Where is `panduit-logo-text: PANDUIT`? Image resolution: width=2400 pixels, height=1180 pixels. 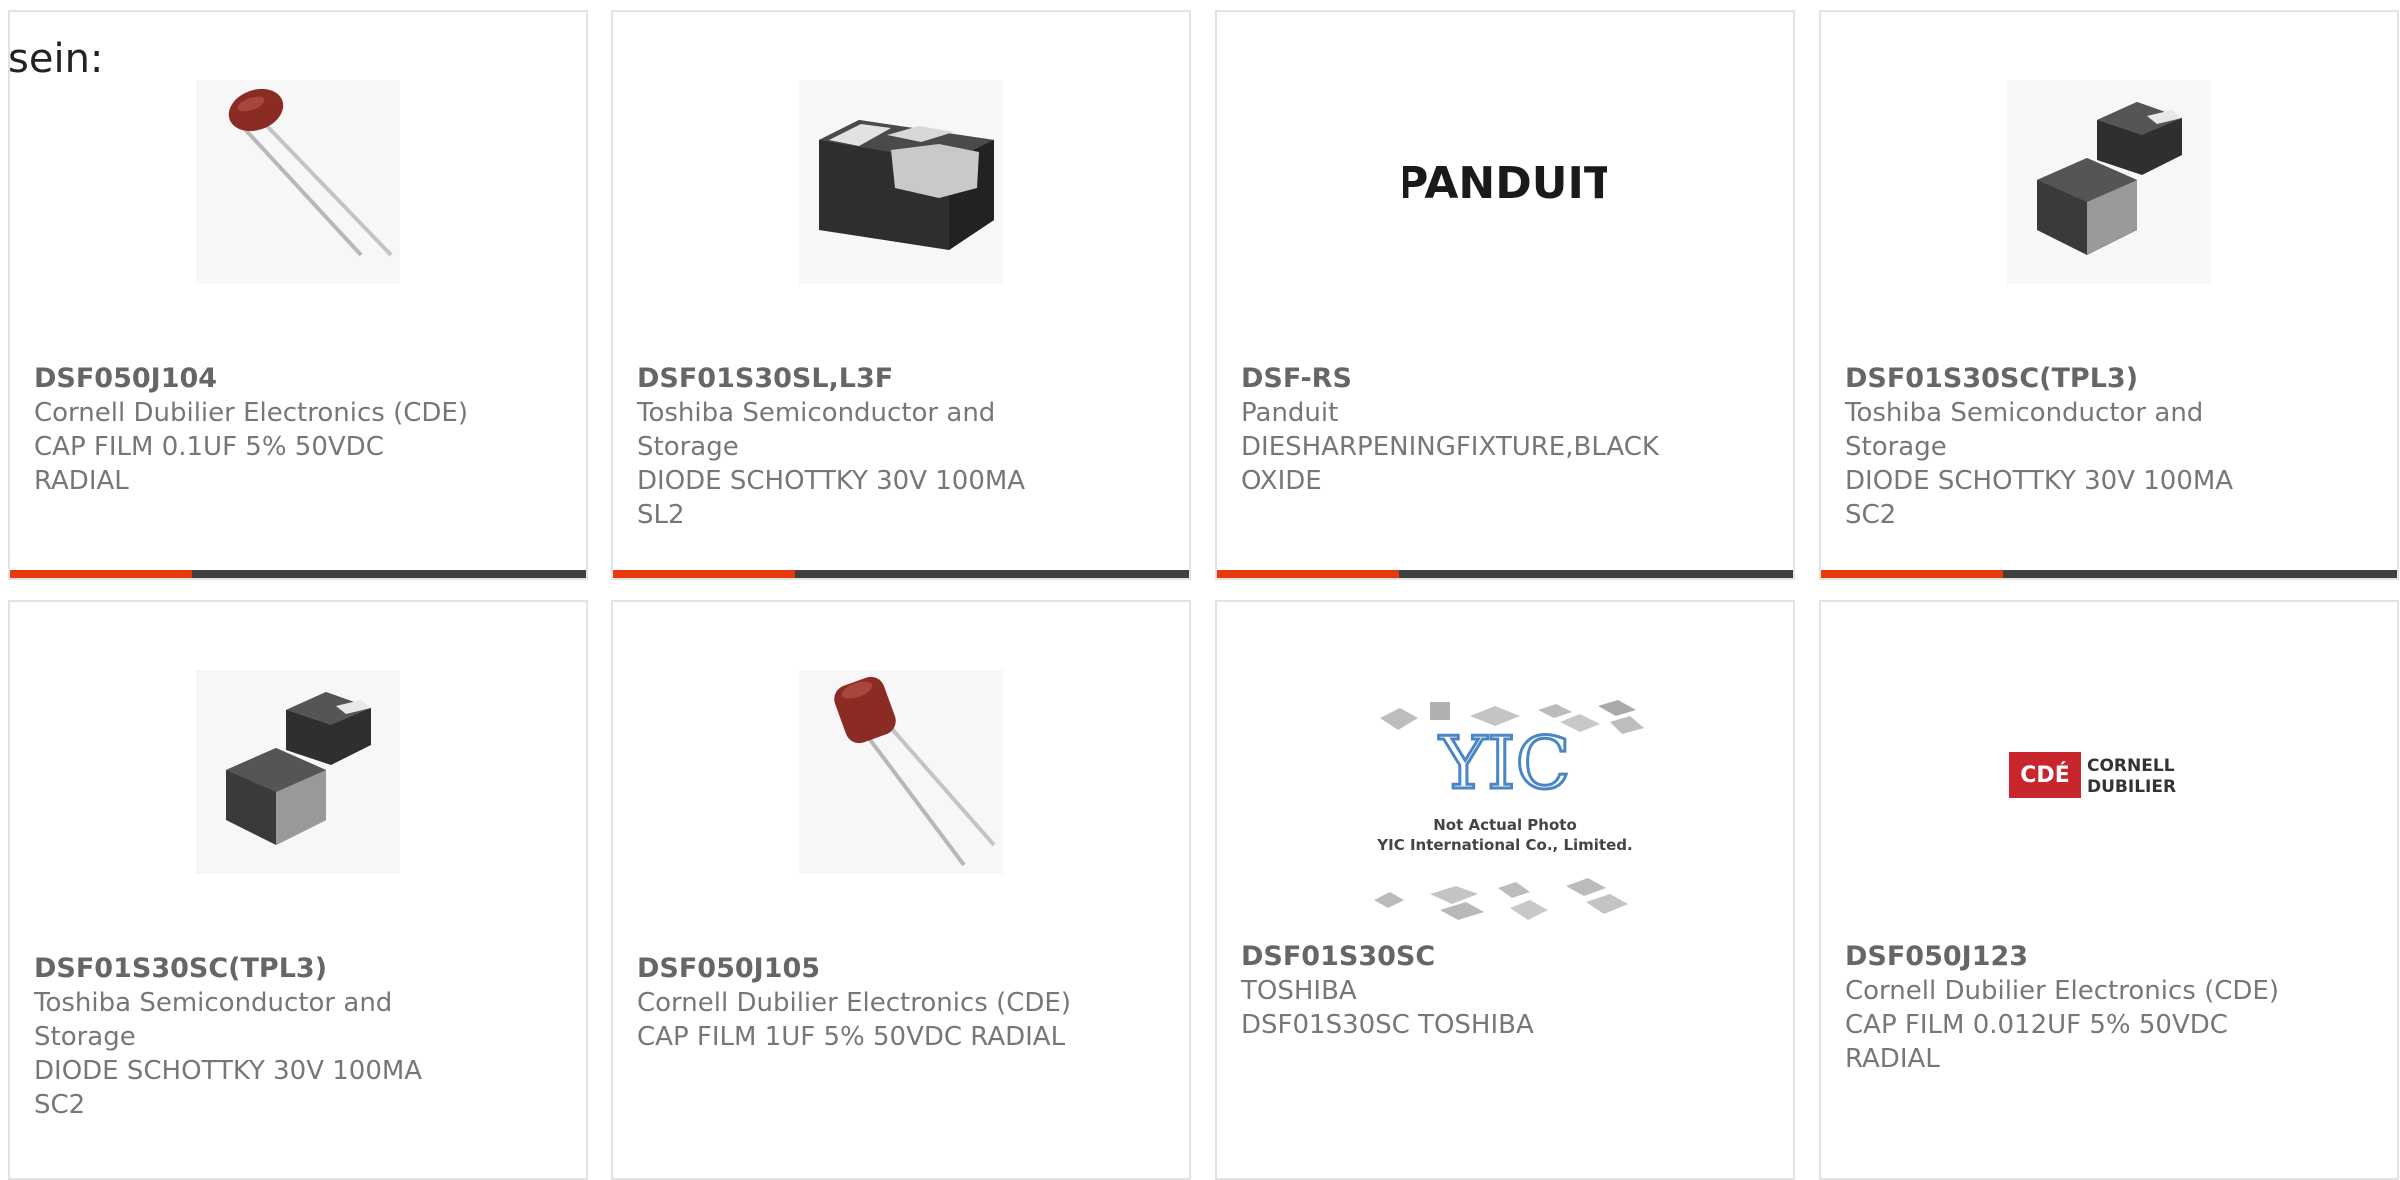
panduit-logo-text: PANDUIT is located at coordinates (1505, 183).